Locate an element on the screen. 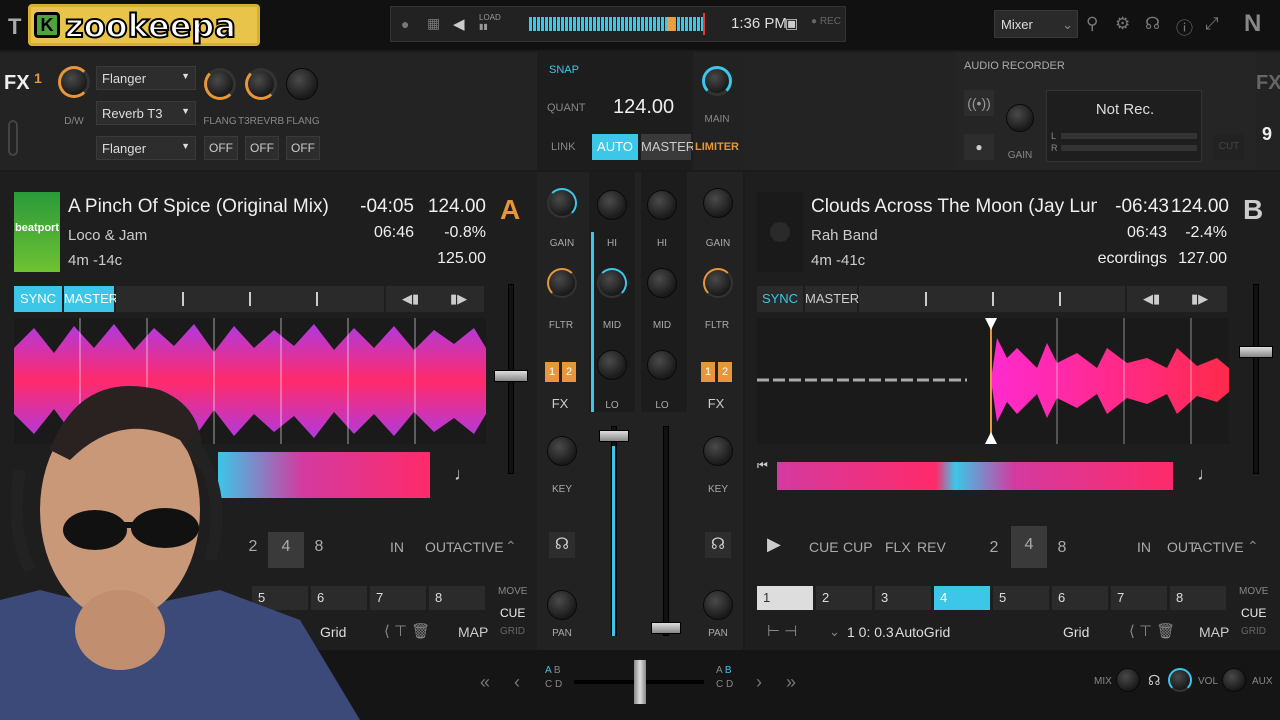 This screenshot has height=720, width=1280. deck-b-sync-button: SYNC is located at coordinates (780, 299).